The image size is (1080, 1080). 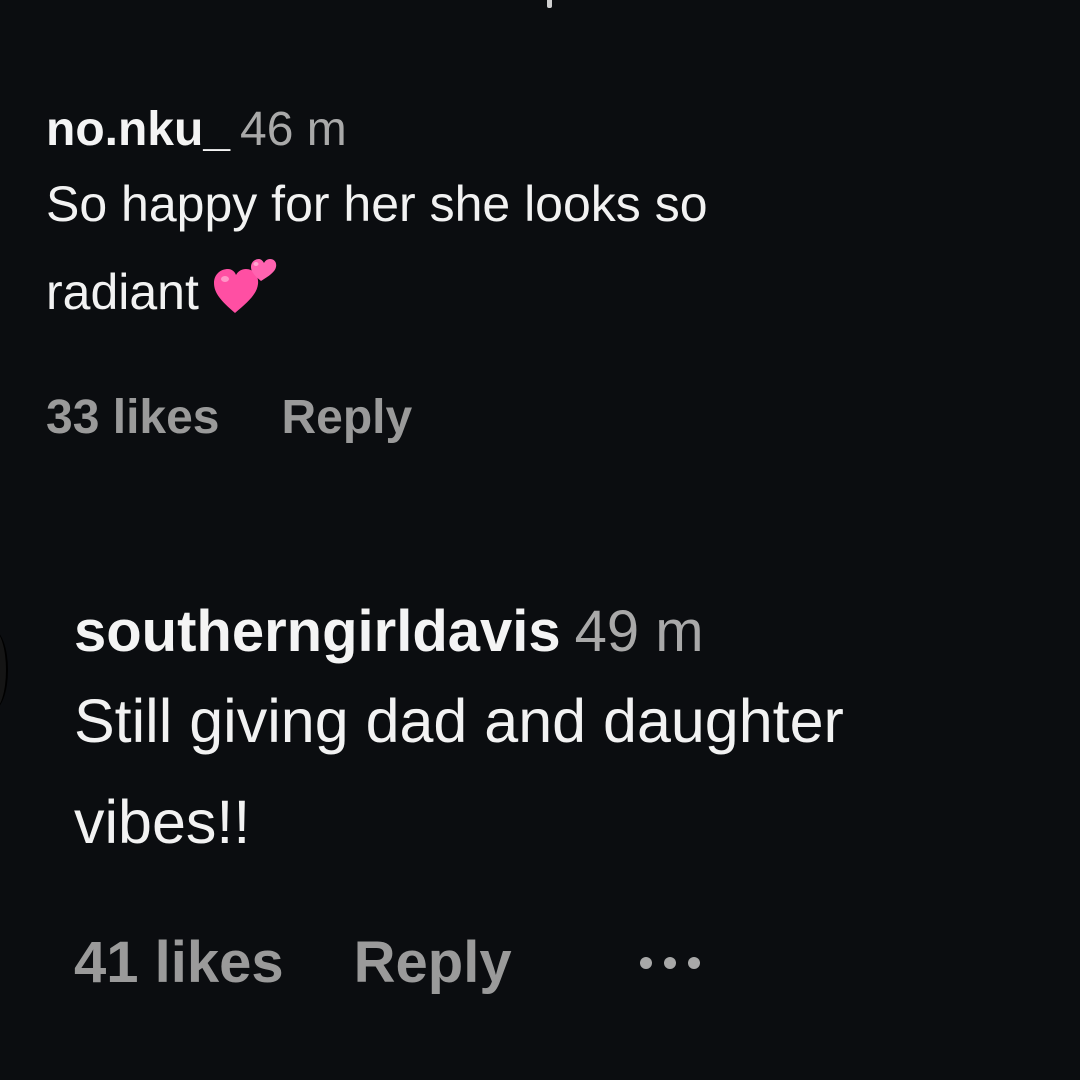 What do you see at coordinates (122, 292) in the screenshot?
I see `comment-text-word: radiant` at bounding box center [122, 292].